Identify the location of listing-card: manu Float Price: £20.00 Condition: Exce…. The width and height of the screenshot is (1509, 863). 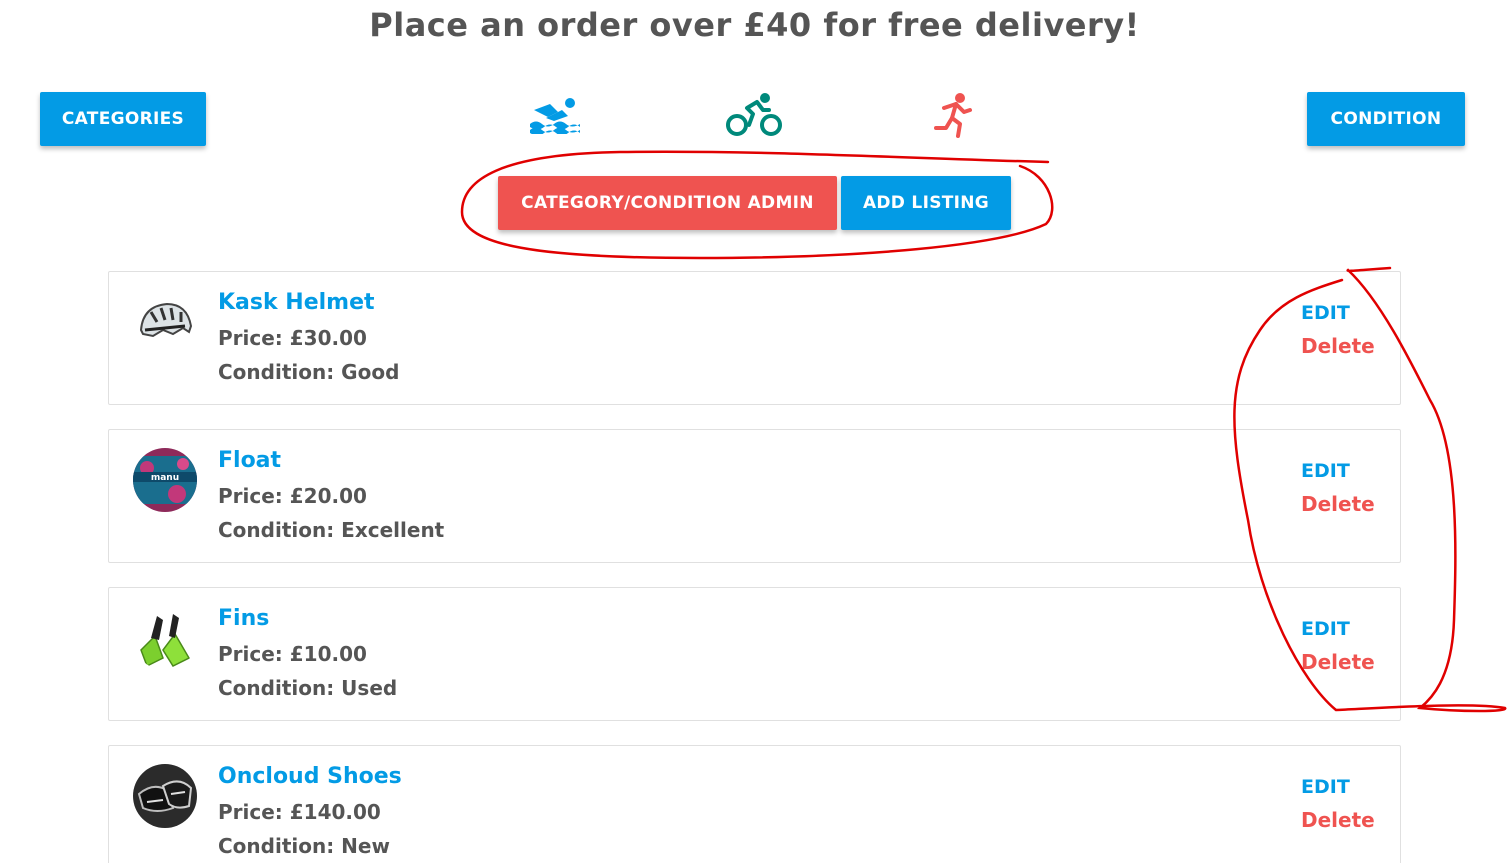
(754, 496).